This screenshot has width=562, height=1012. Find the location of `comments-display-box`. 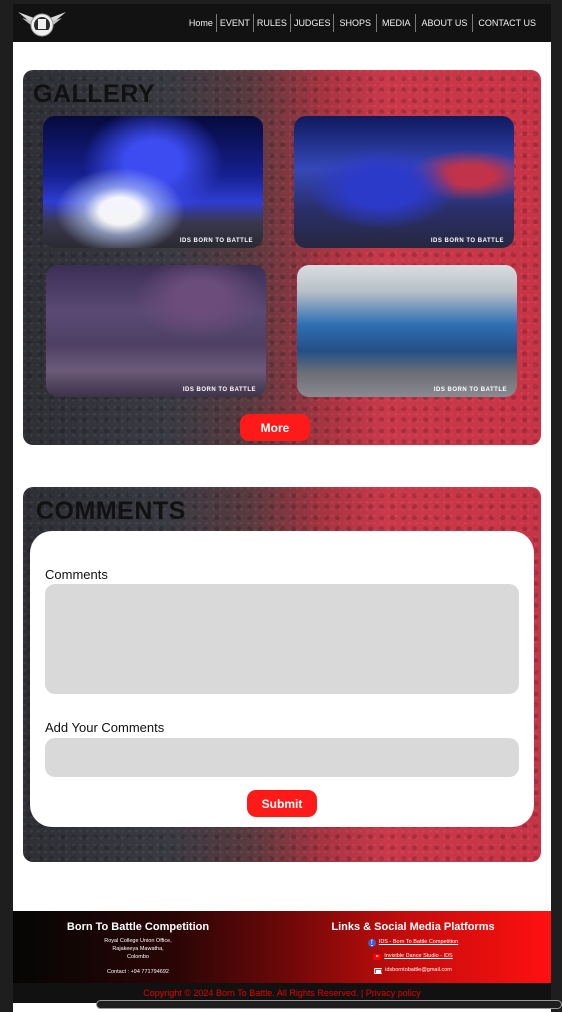

comments-display-box is located at coordinates (282, 639).